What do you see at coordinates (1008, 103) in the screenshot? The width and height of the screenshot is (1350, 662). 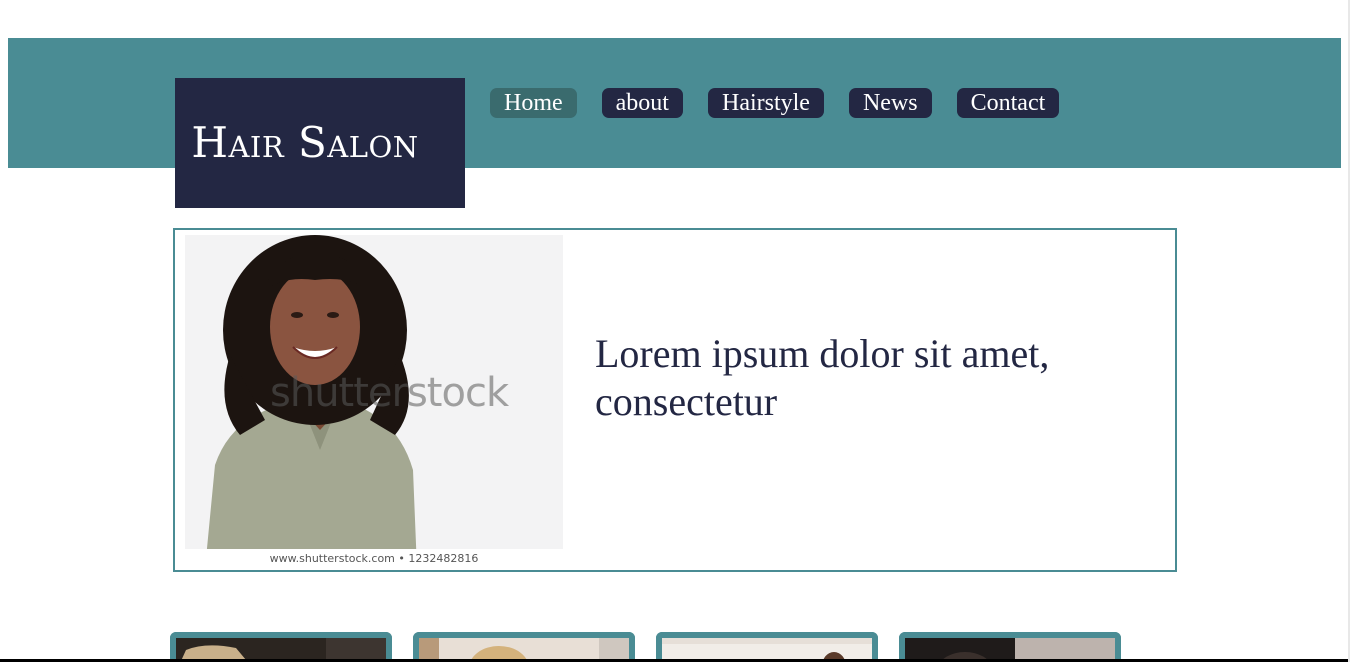 I see `nav-contact: Contact` at bounding box center [1008, 103].